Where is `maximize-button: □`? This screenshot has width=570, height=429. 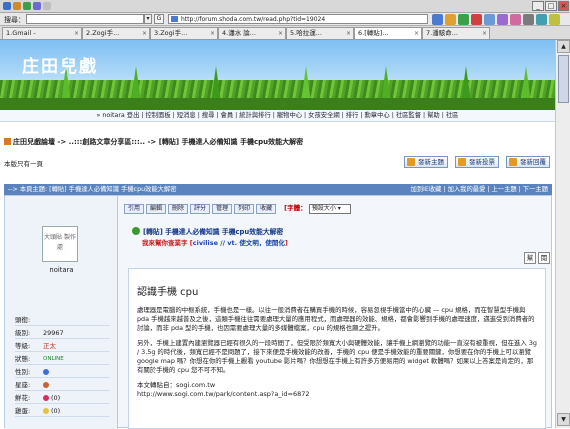
maximize-button: □ is located at coordinates (551, 6).